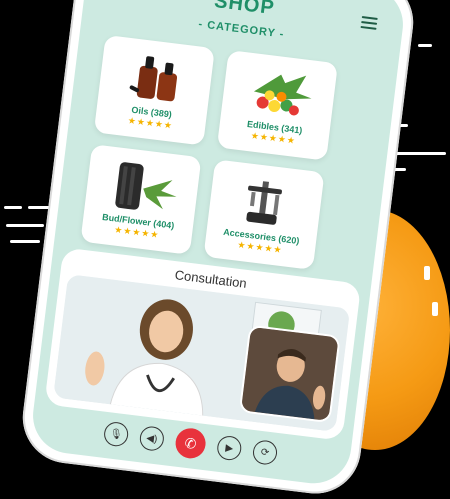  I want to click on camera-switch-icon: ⟳, so click(265, 452).